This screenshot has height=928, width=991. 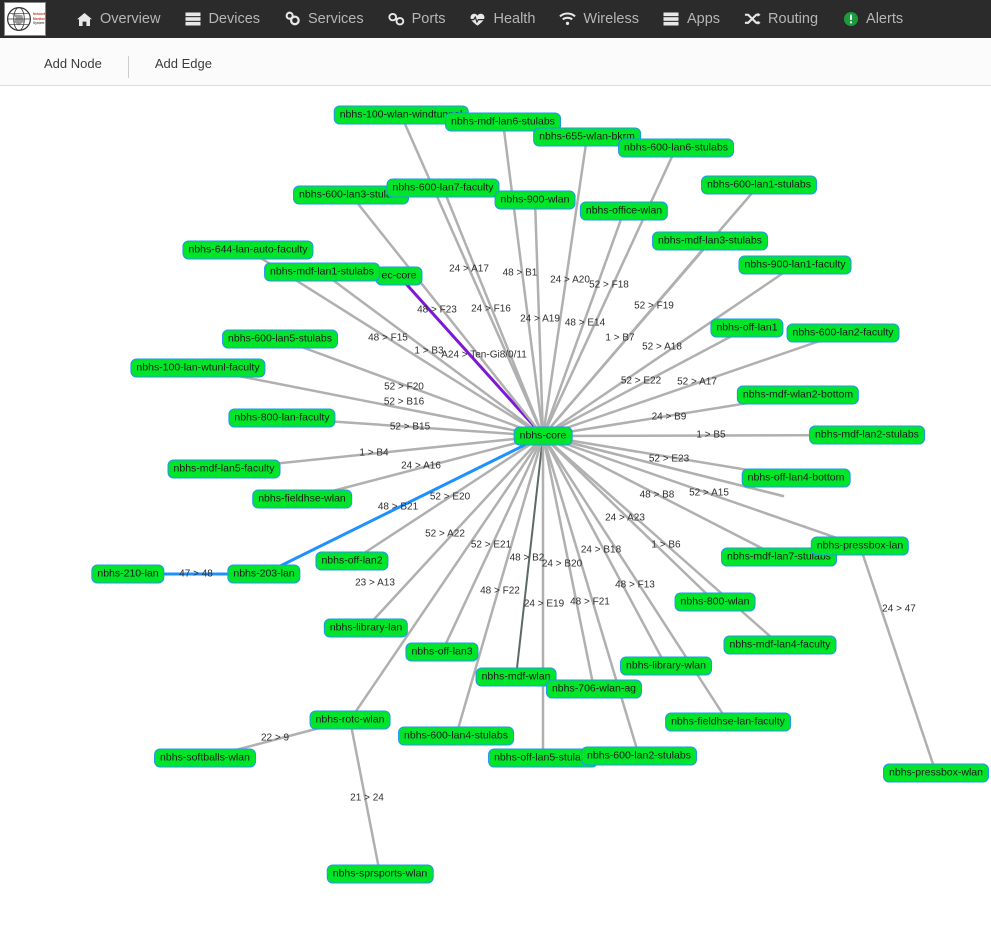 I want to click on nav-item-devices: Devices, so click(x=222, y=19).